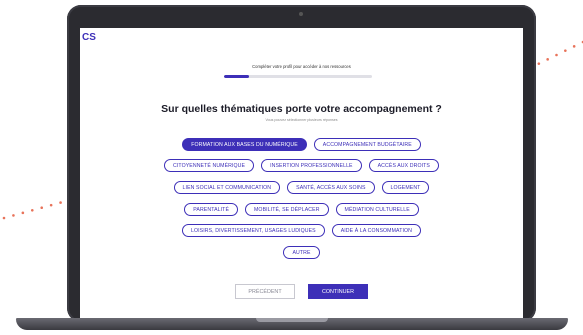 The width and height of the screenshot is (583, 335). What do you see at coordinates (405, 187) in the screenshot?
I see `theme-option-pill: LOGEMENT` at bounding box center [405, 187].